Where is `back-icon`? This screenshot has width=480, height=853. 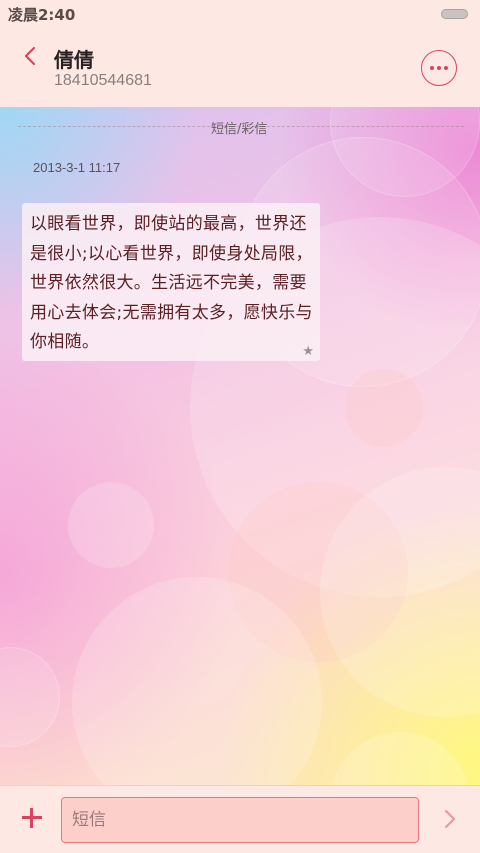 back-icon is located at coordinates (30, 56).